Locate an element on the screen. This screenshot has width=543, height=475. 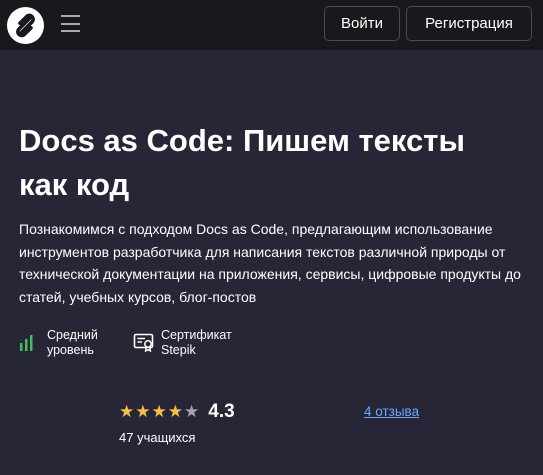
star-empty-icon: ★ is located at coordinates (192, 411).